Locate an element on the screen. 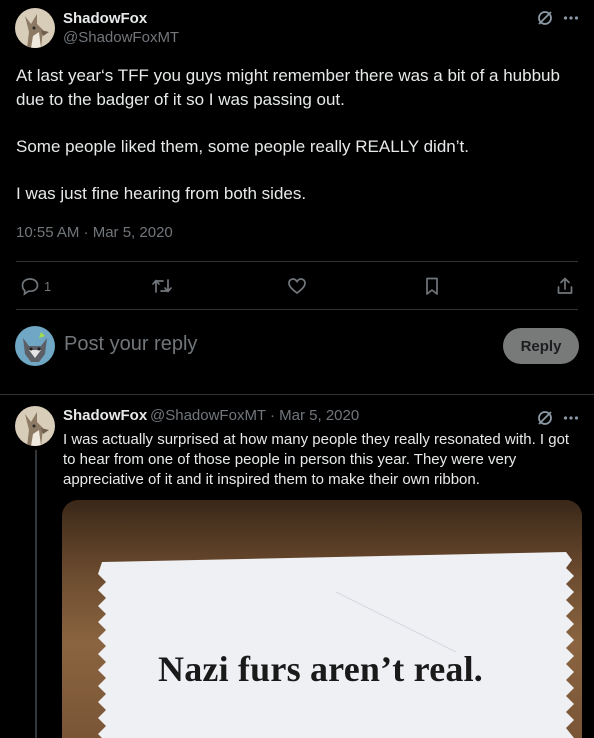 The width and height of the screenshot is (594, 738). share-icon is located at coordinates (565, 285).